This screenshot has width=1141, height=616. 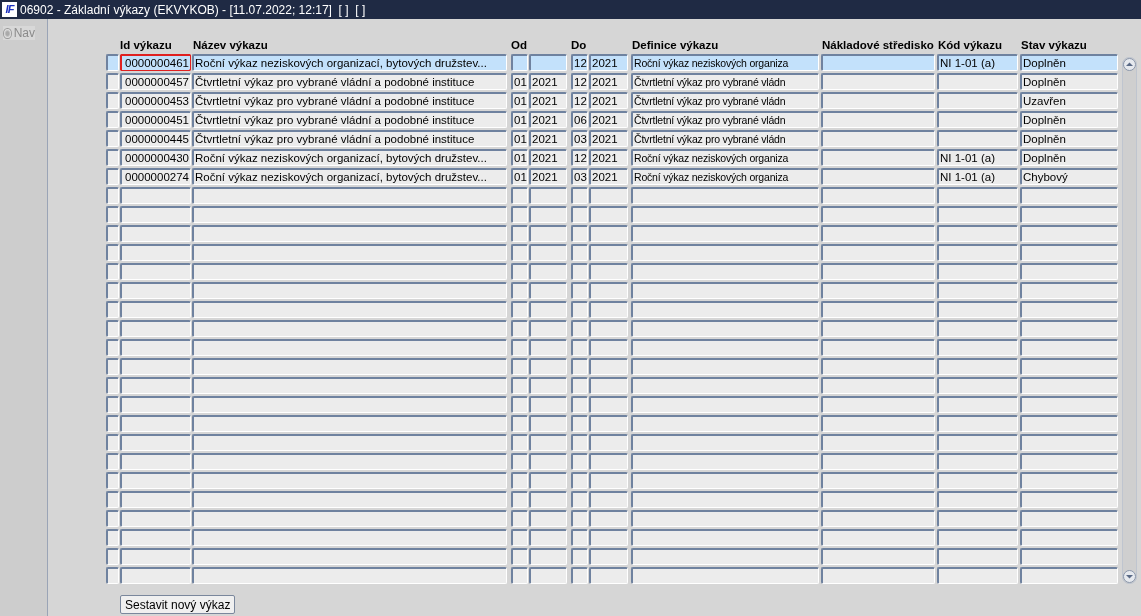 What do you see at coordinates (977, 157) in the screenshot?
I see `table-cell: NI 1-01 (a)` at bounding box center [977, 157].